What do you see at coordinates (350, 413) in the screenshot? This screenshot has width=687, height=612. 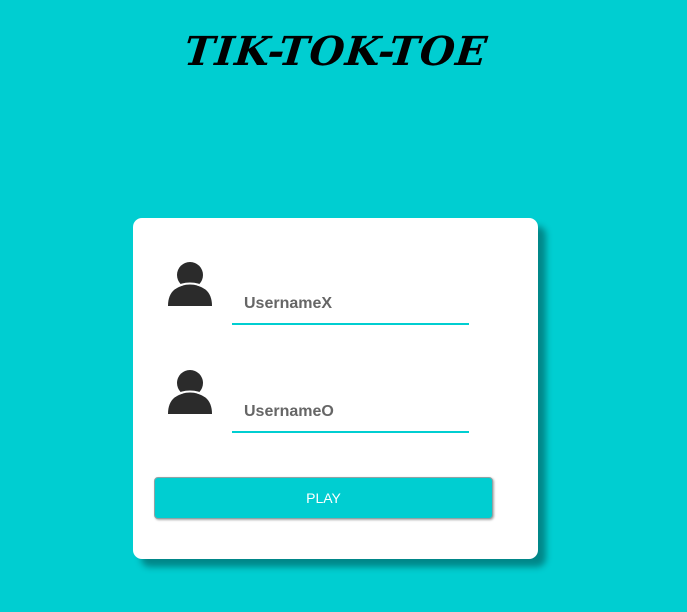 I see `username-o-input` at bounding box center [350, 413].